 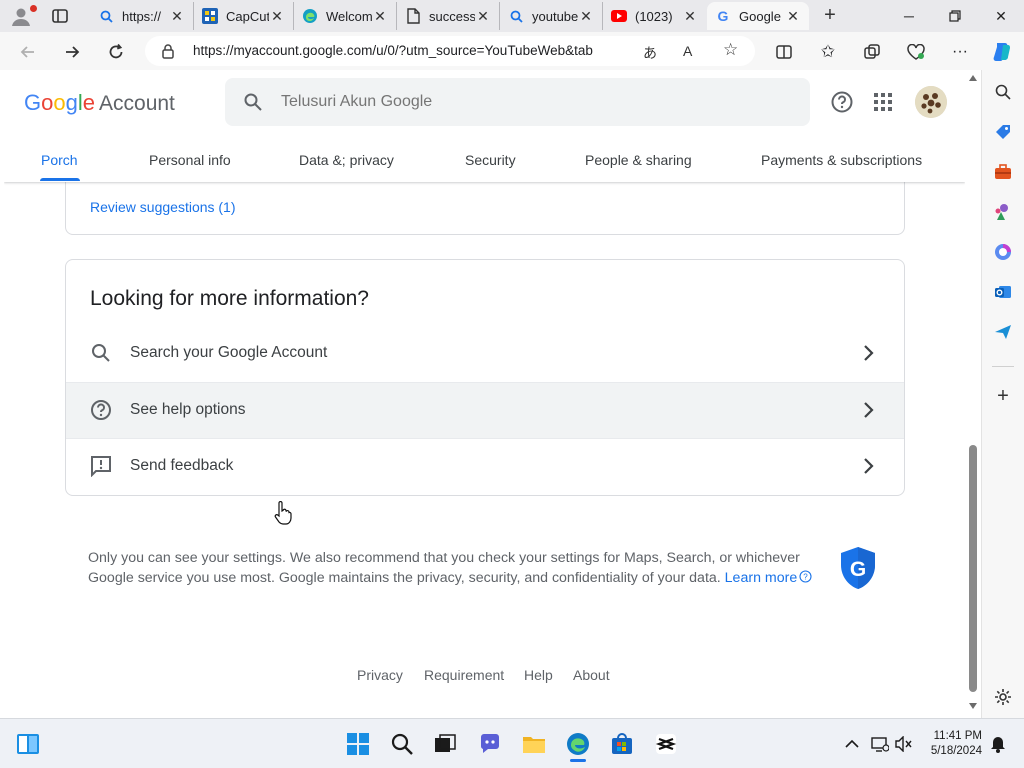 What do you see at coordinates (1003, 172) in the screenshot?
I see `tools-icon` at bounding box center [1003, 172].